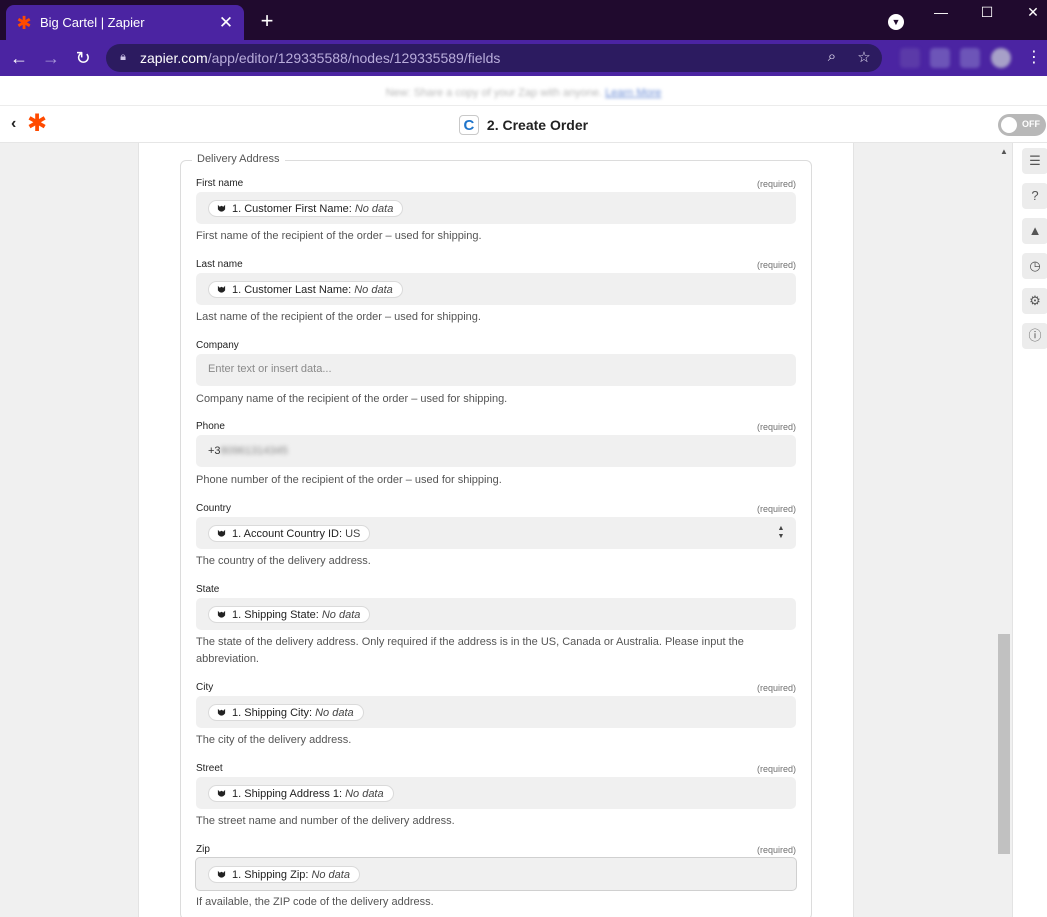 Image resolution: width=1047 pixels, height=917 pixels. What do you see at coordinates (123, 58) in the screenshot?
I see `lock-icon: 🔒︎` at bounding box center [123, 58].